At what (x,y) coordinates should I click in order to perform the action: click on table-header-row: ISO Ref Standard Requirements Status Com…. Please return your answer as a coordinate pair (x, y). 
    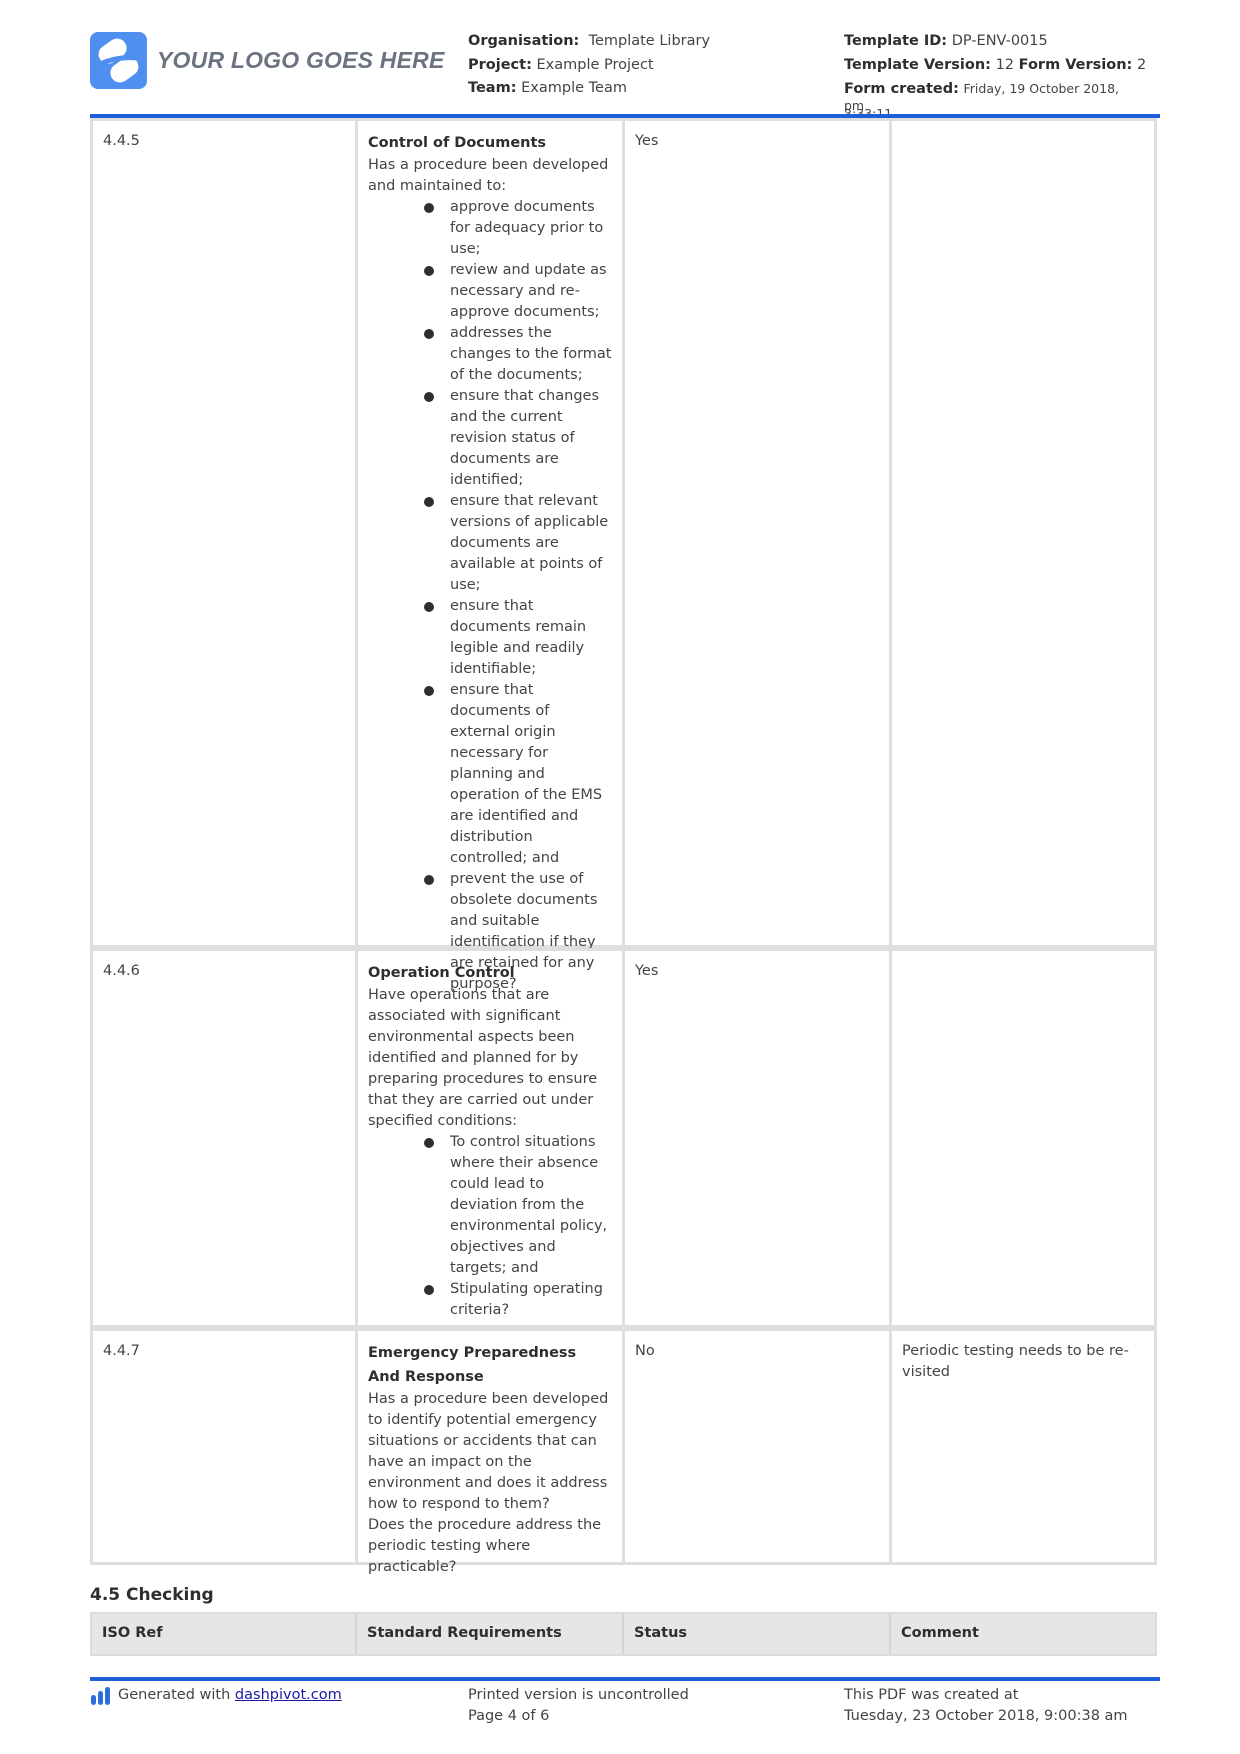
    Looking at the image, I should click on (623, 1634).